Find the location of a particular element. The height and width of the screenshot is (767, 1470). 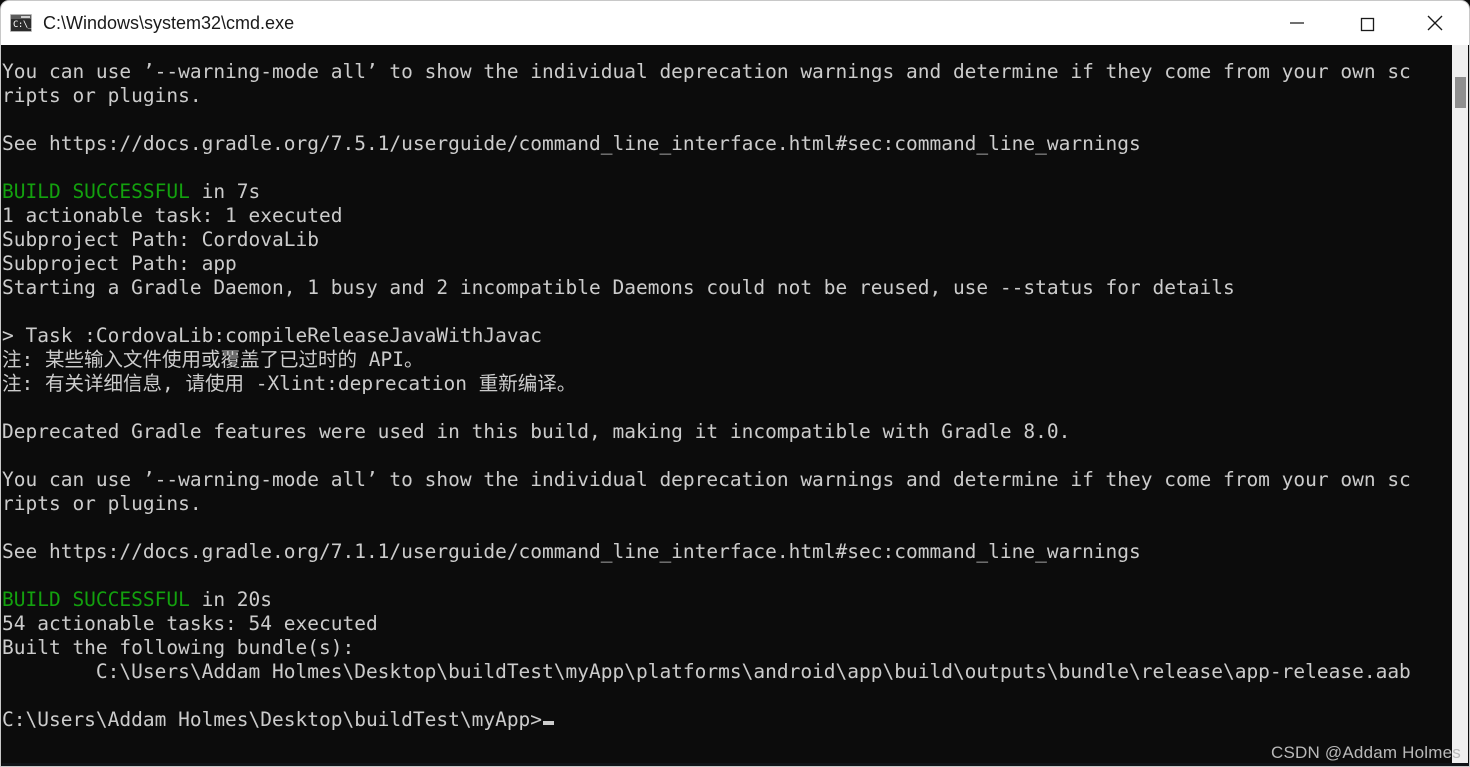

terminal-line: Built the following bundle(s): is located at coordinates (178, 647).